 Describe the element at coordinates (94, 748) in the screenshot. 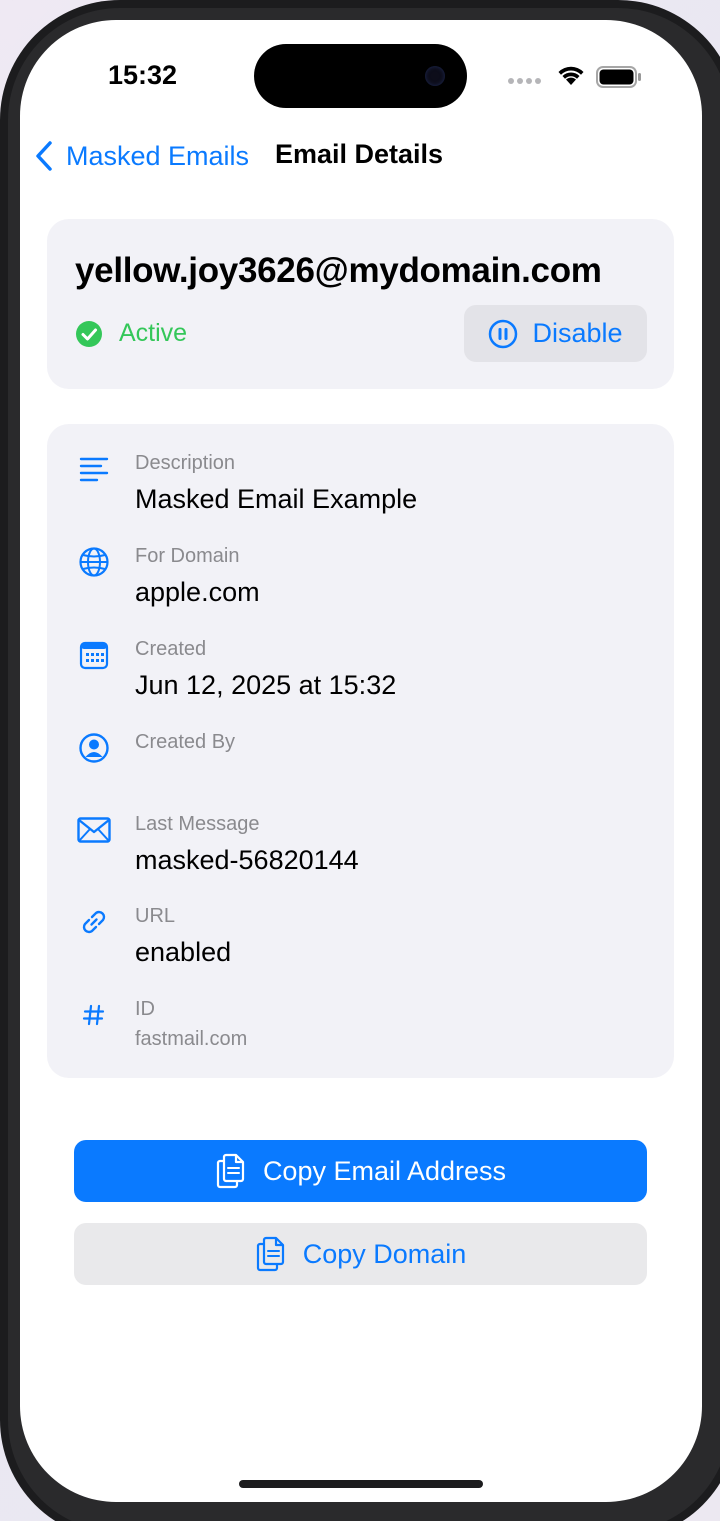

I see `person-circle-icon` at that location.